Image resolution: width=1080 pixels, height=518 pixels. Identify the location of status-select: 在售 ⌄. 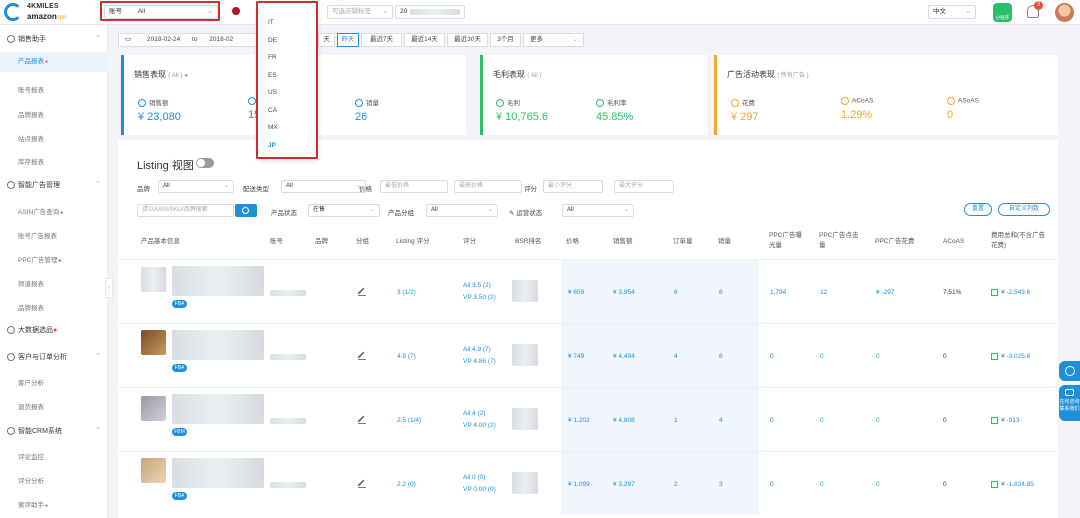
(344, 210).